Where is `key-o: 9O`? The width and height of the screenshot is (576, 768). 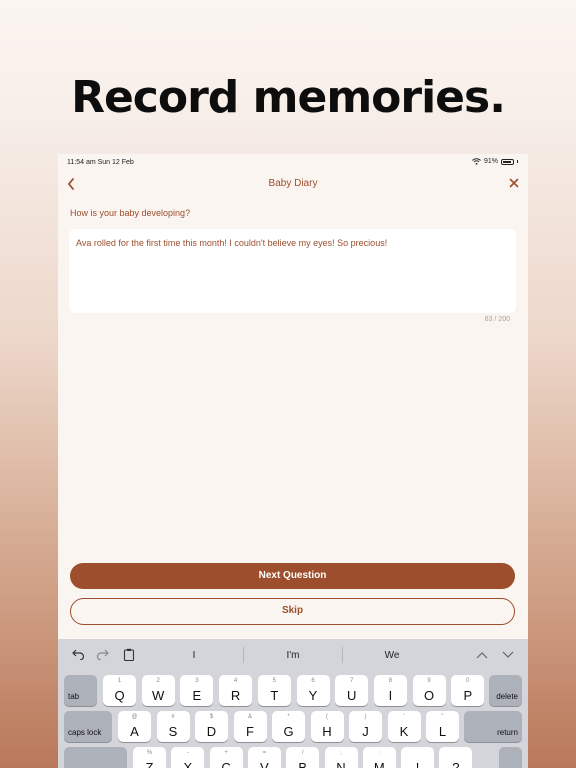 key-o: 9O is located at coordinates (429, 690).